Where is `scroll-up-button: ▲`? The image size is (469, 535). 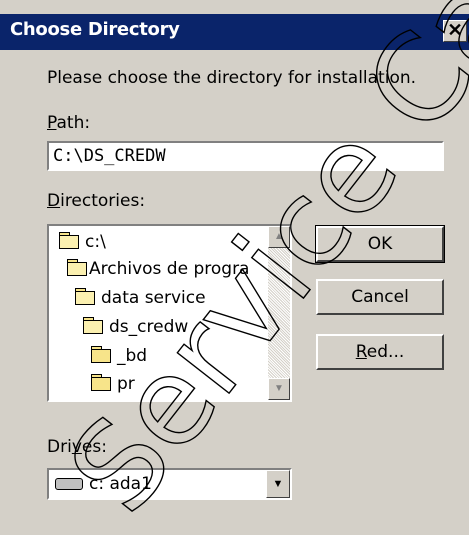
scroll-up-button: ▲ is located at coordinates (279, 237).